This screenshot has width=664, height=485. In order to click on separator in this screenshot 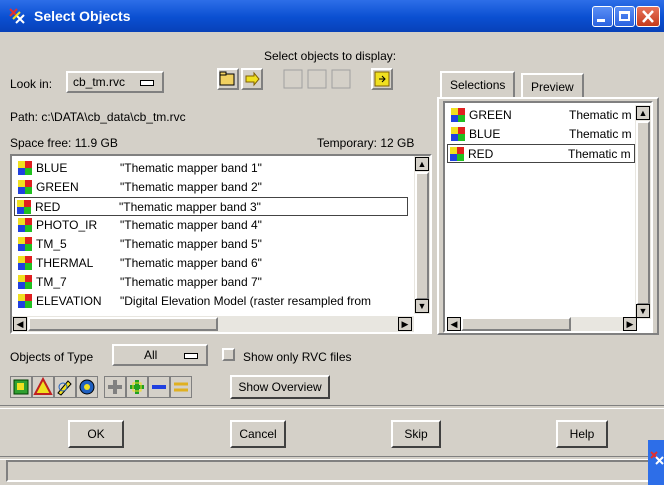, I will do `click(332, 407)`.